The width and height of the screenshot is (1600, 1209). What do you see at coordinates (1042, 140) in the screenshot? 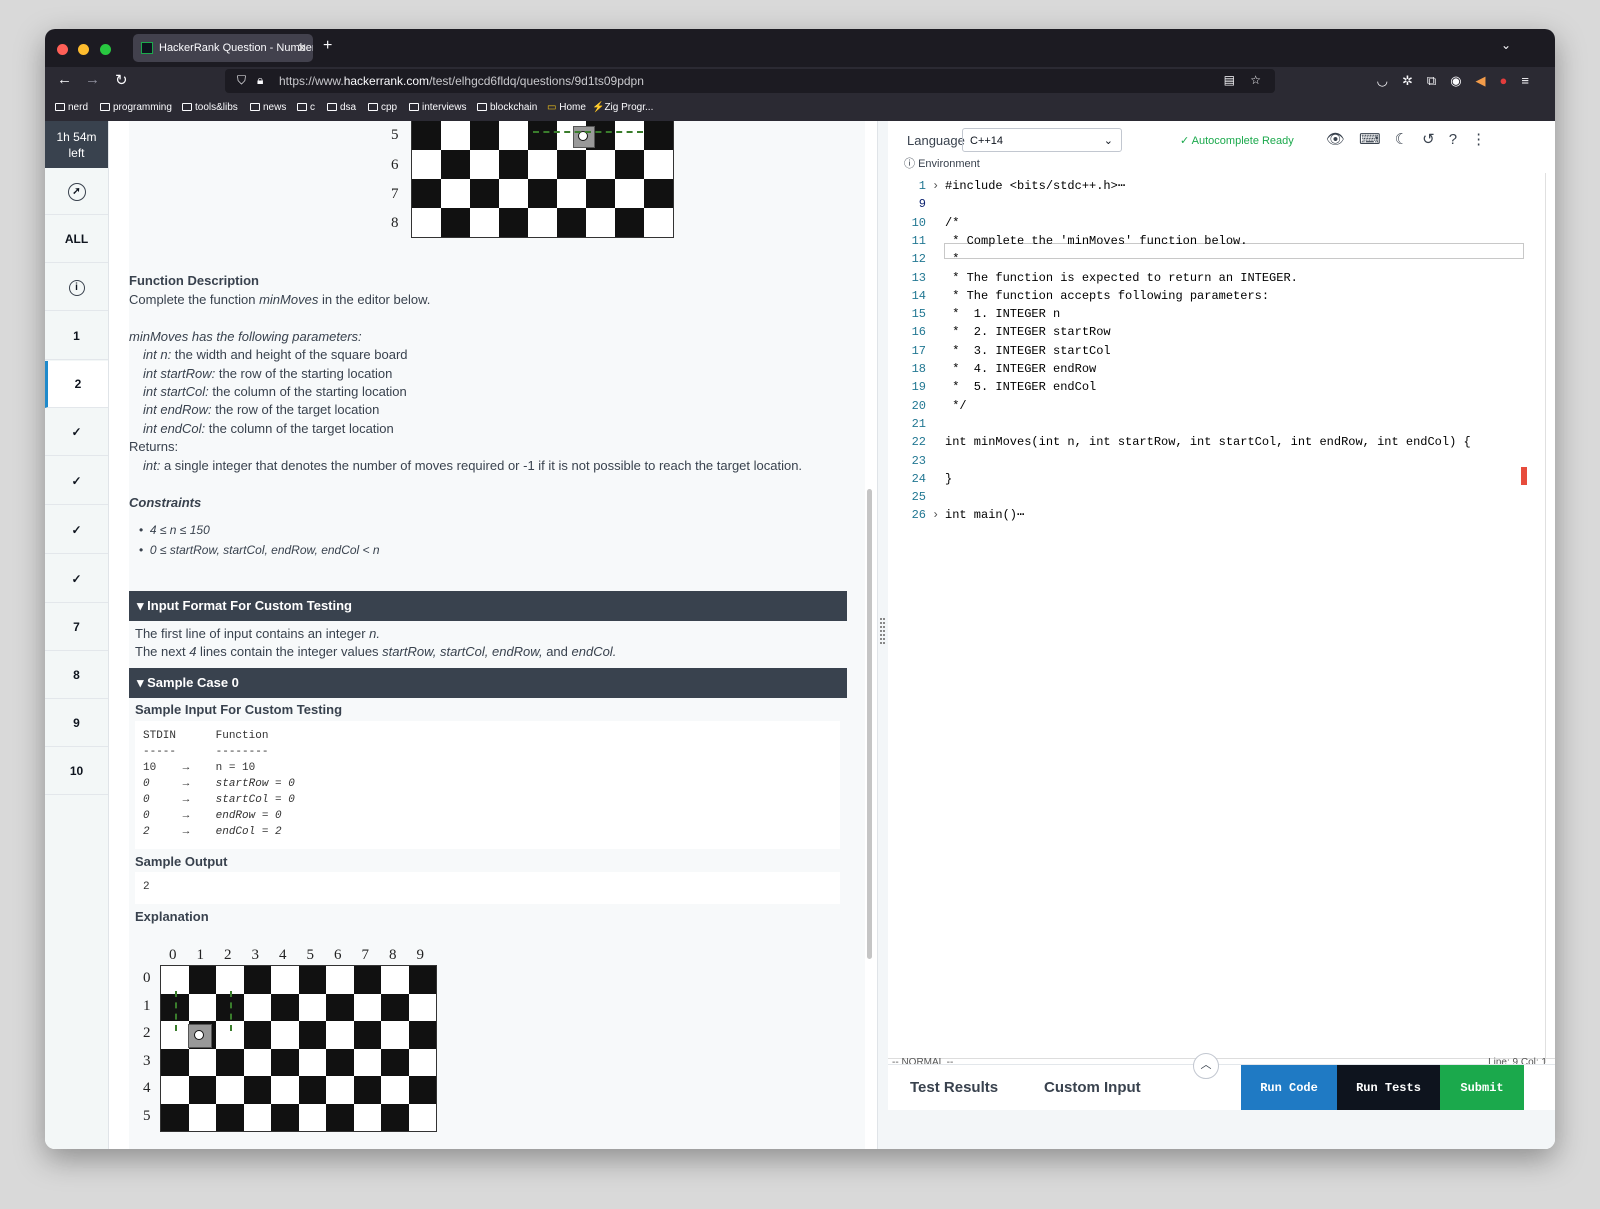
I see `language-select: C++14 ⌄` at bounding box center [1042, 140].